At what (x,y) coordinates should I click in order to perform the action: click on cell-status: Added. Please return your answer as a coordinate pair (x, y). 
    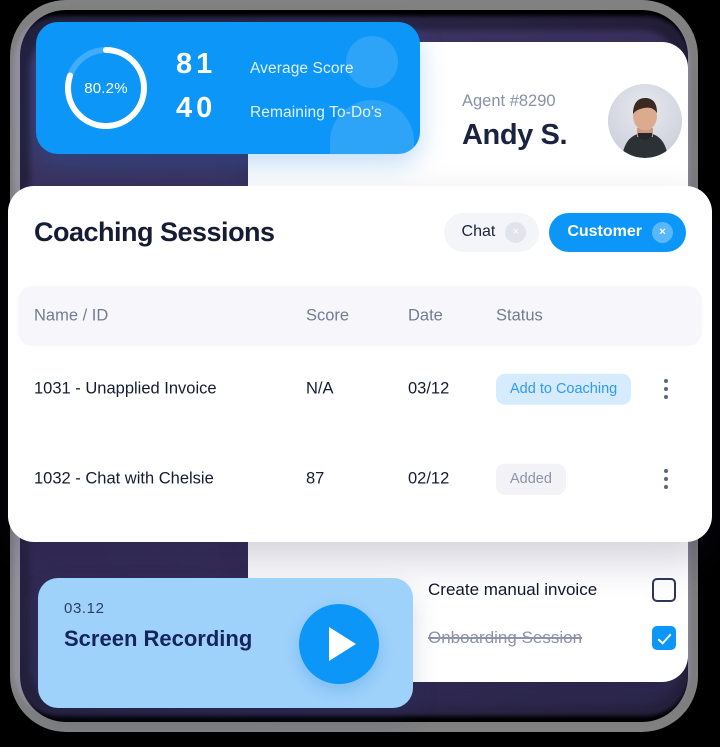
    Looking at the image, I should click on (531, 479).